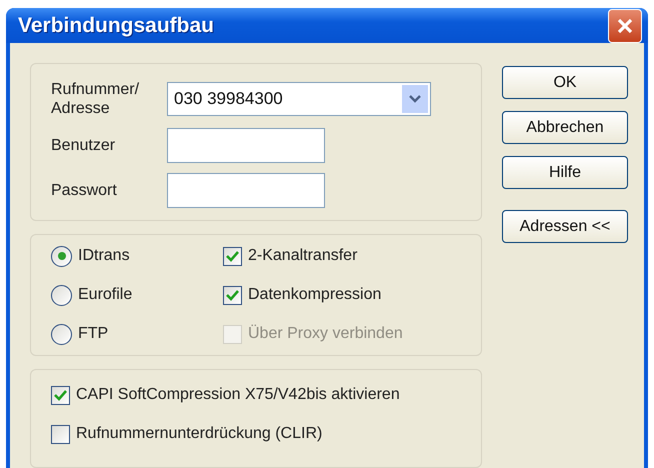  I want to click on dialog-button: Hilfe, so click(565, 172).